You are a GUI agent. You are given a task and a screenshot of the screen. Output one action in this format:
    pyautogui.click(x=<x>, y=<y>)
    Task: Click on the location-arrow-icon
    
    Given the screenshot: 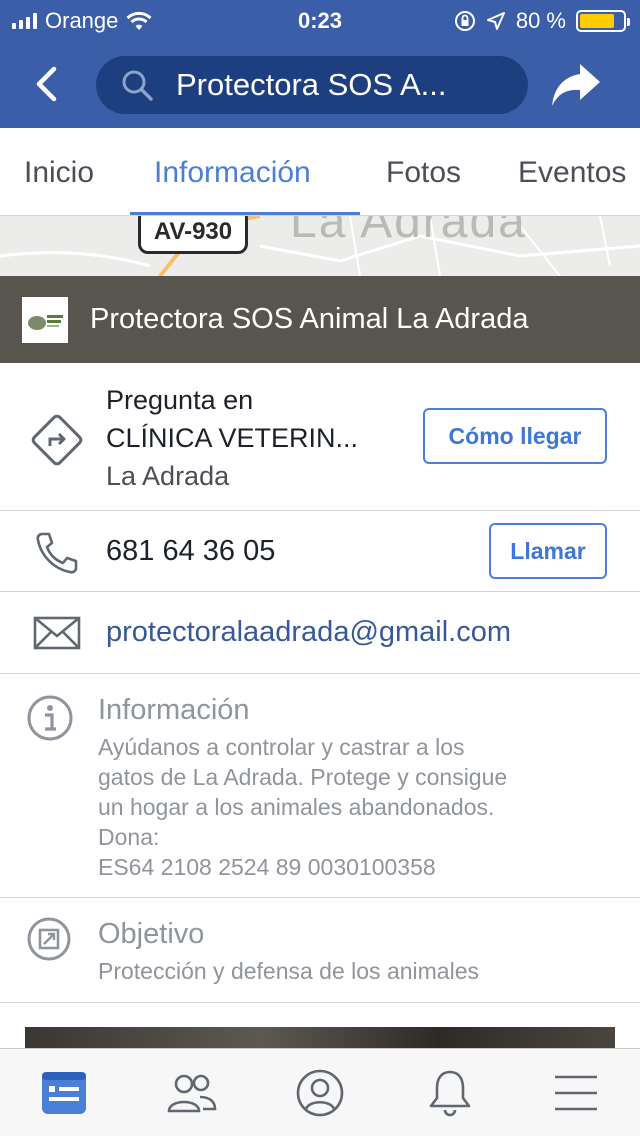 What is the action you would take?
    pyautogui.click(x=495, y=21)
    